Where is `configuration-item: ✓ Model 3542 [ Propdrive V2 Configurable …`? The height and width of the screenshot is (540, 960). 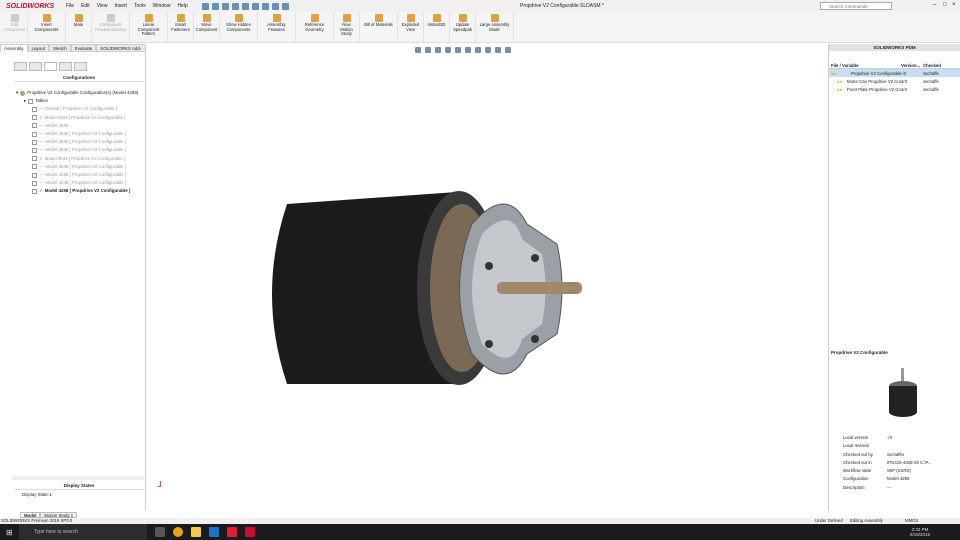
configuration-item: ✓ Model 3542 [ Propdrive V2 Configurable … is located at coordinates (77, 159).